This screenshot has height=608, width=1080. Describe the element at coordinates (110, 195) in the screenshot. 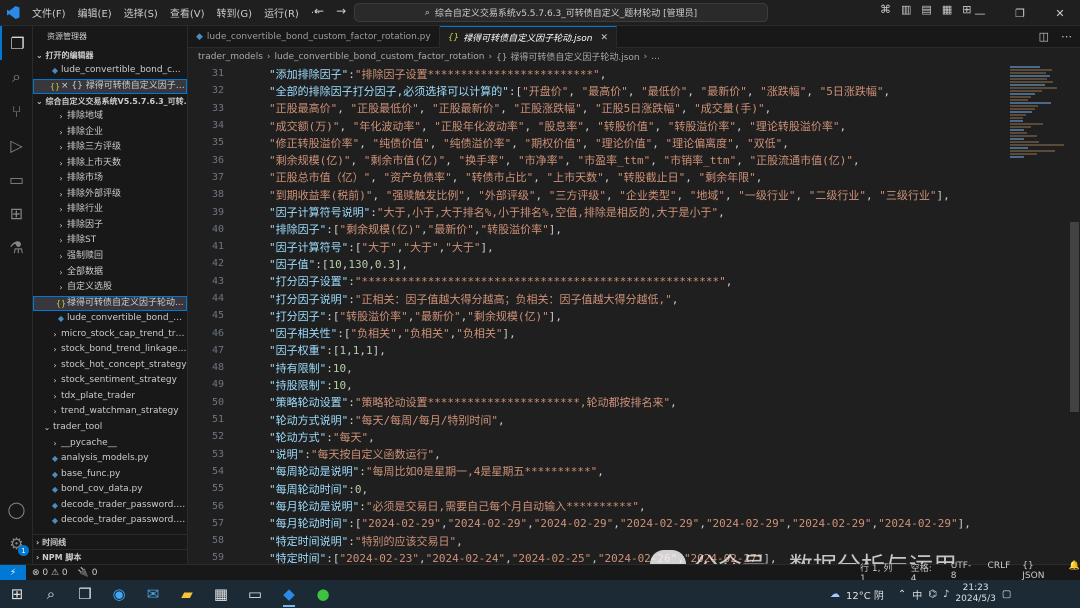

I see `tree-item: › 排除外部评级` at that location.